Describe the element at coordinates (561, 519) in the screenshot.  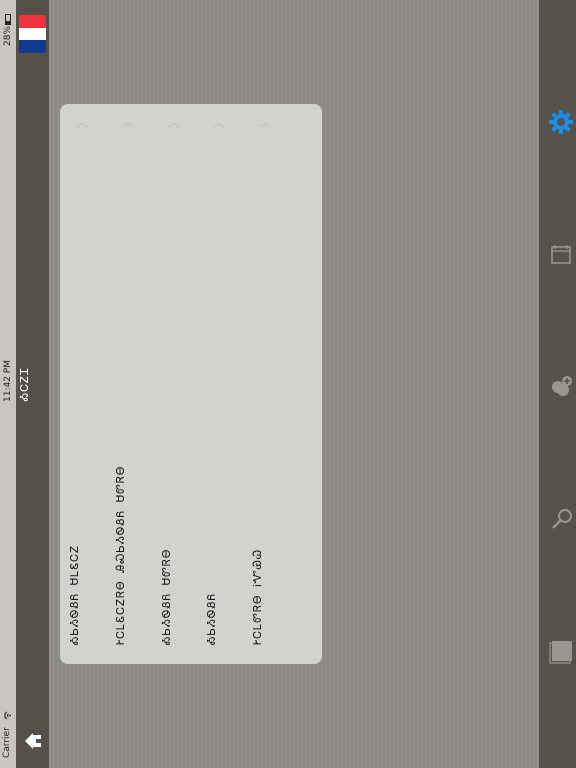
I see `search-icon` at that location.